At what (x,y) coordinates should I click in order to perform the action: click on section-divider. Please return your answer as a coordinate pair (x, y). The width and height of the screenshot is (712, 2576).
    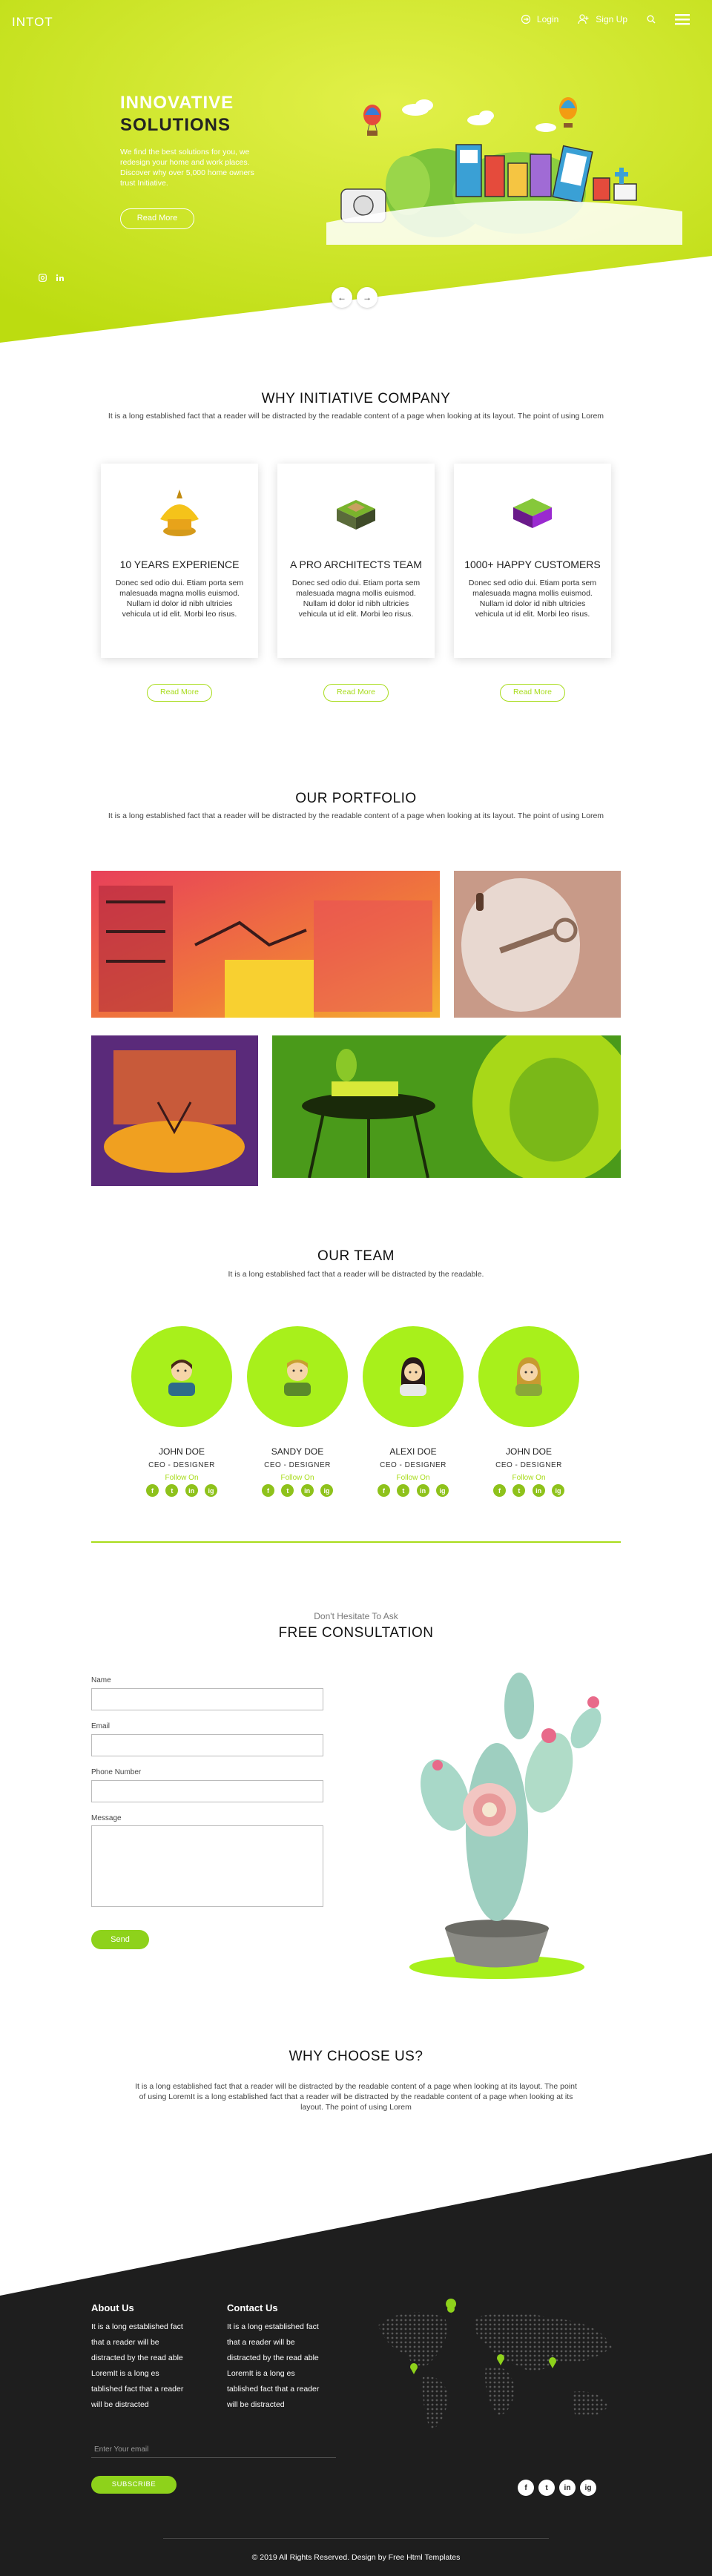
    Looking at the image, I should click on (356, 1542).